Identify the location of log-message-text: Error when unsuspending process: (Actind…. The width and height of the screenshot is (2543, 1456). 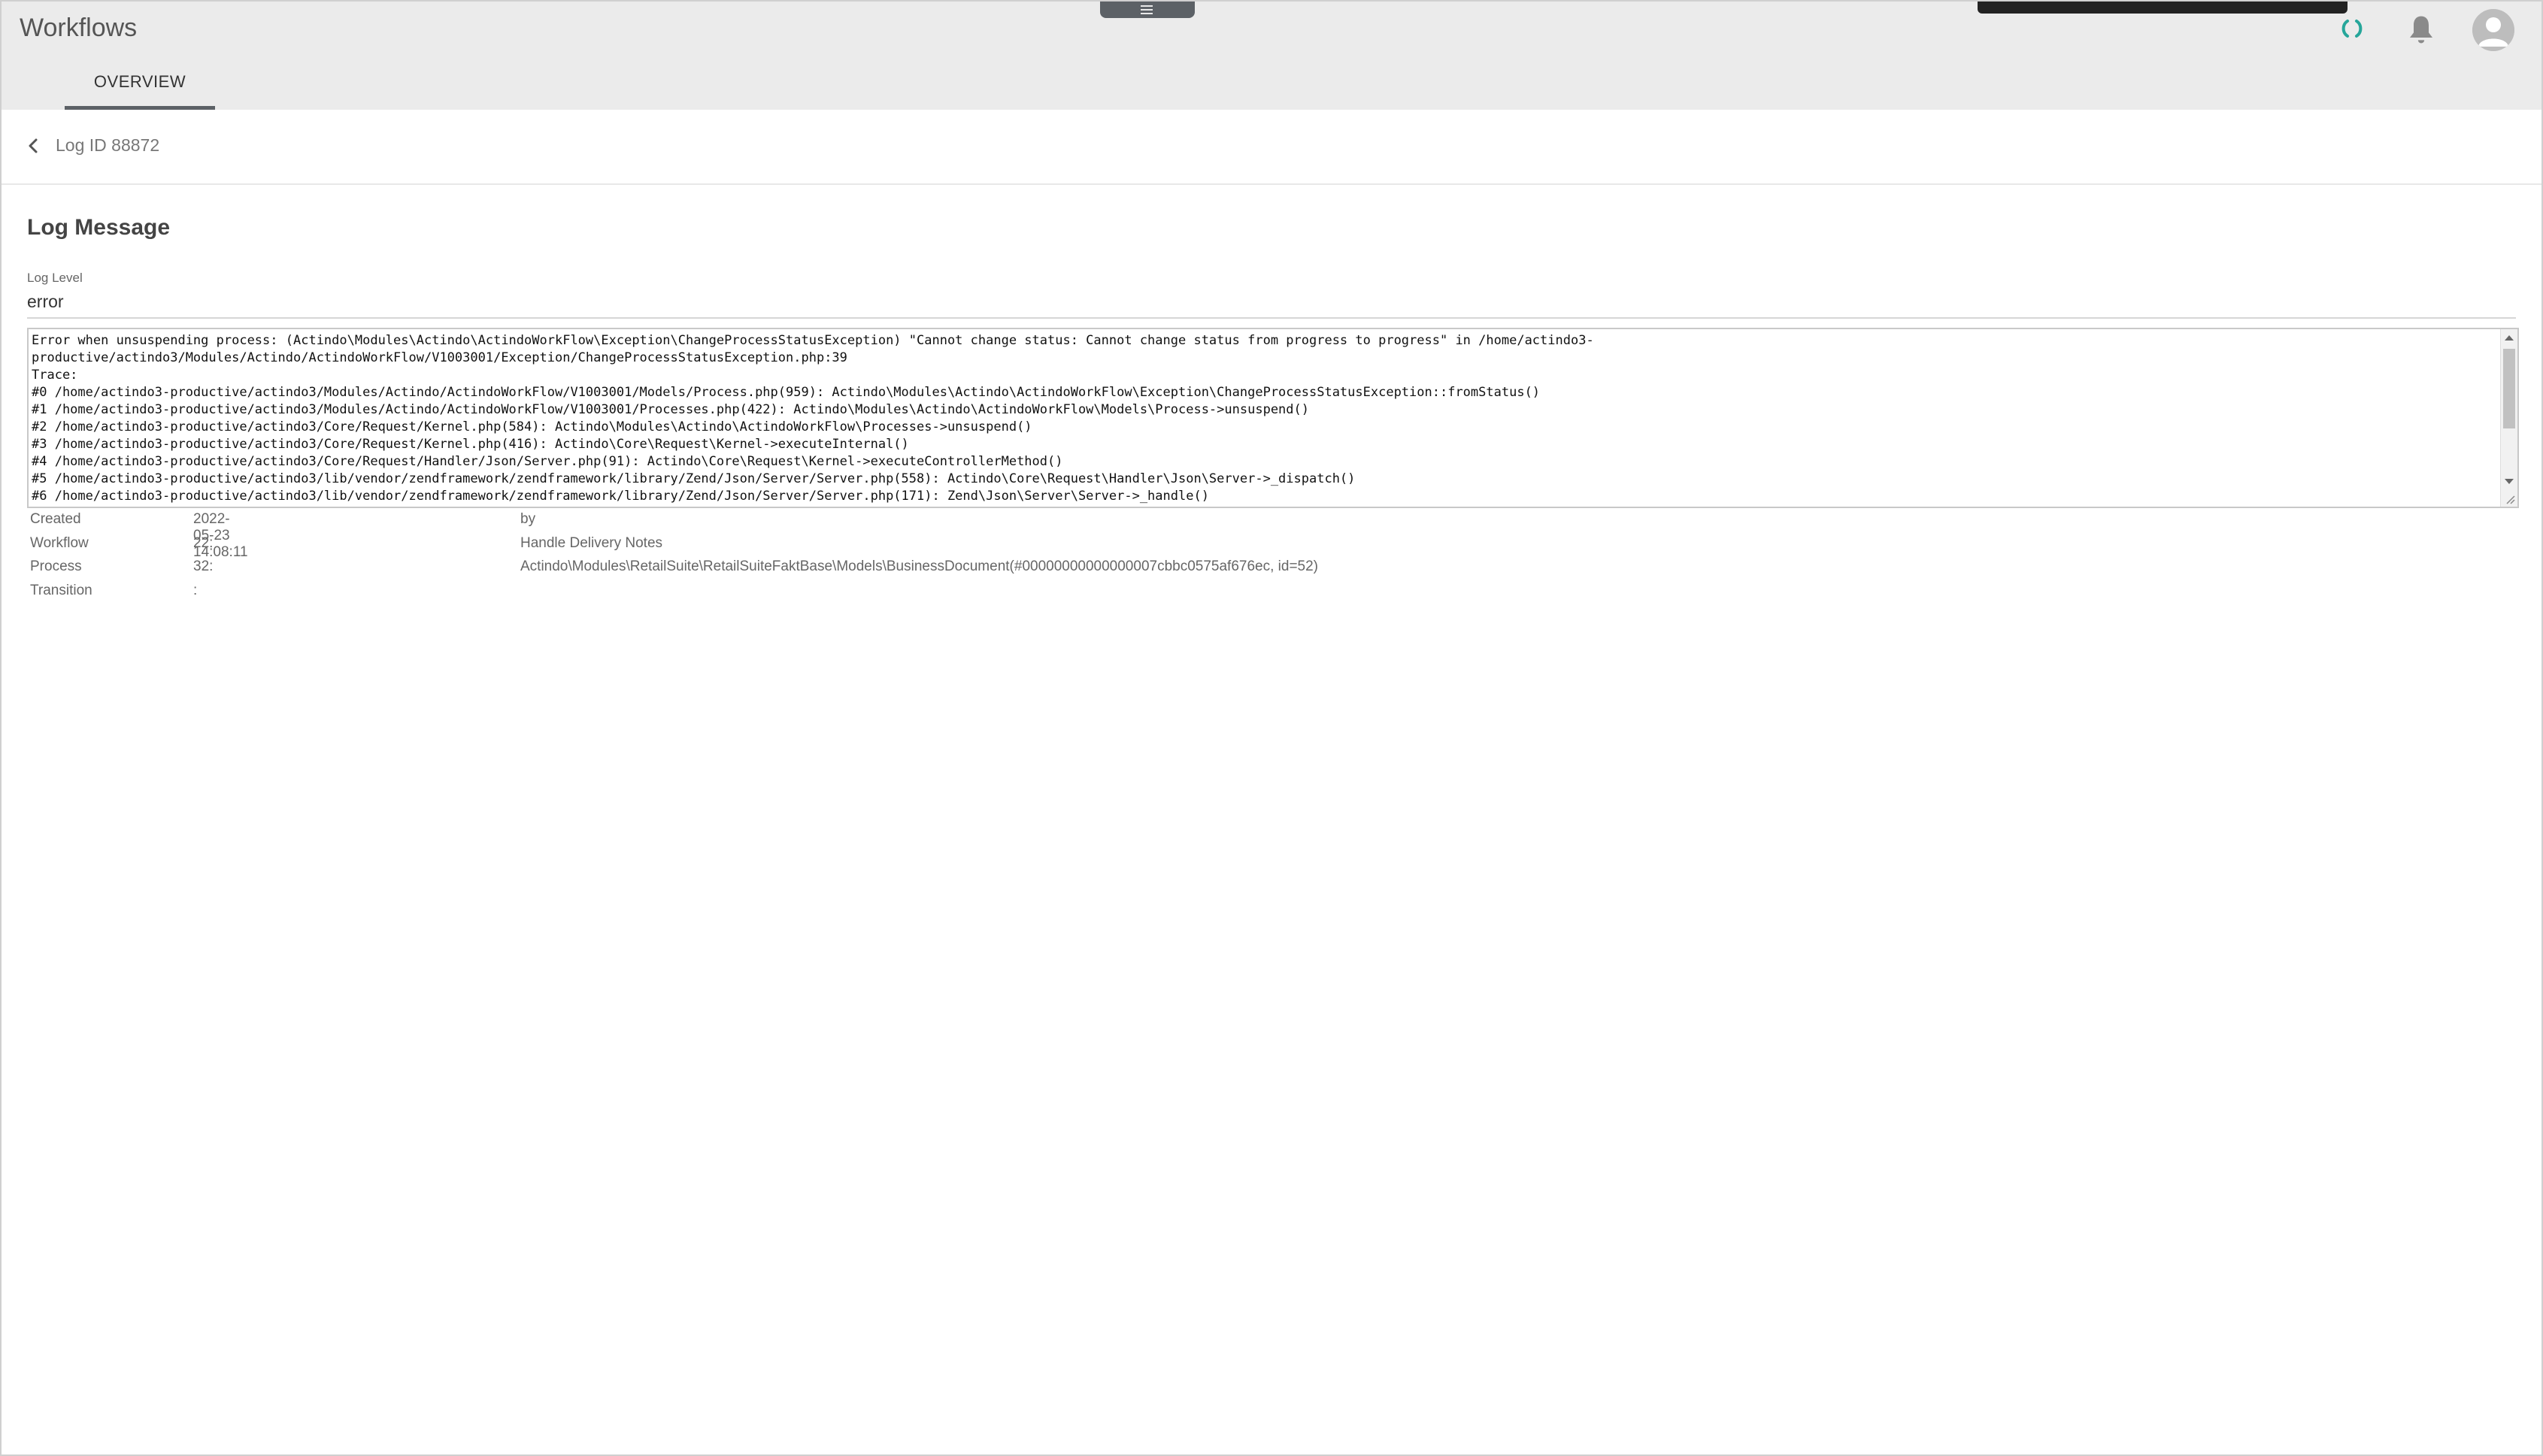
(813, 418).